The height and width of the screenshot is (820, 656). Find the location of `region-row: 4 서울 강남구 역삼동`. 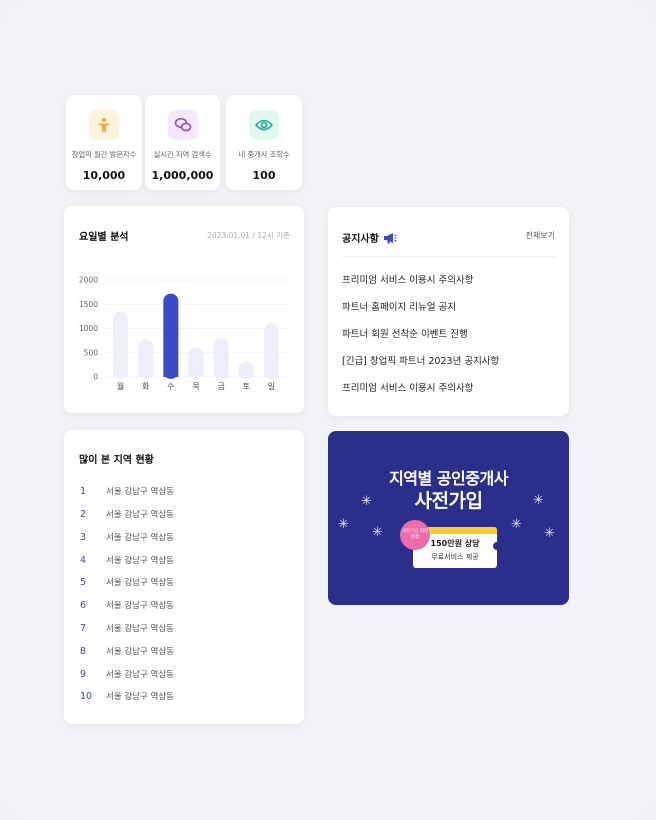

region-row: 4 서울 강남구 역삼동 is located at coordinates (127, 560).